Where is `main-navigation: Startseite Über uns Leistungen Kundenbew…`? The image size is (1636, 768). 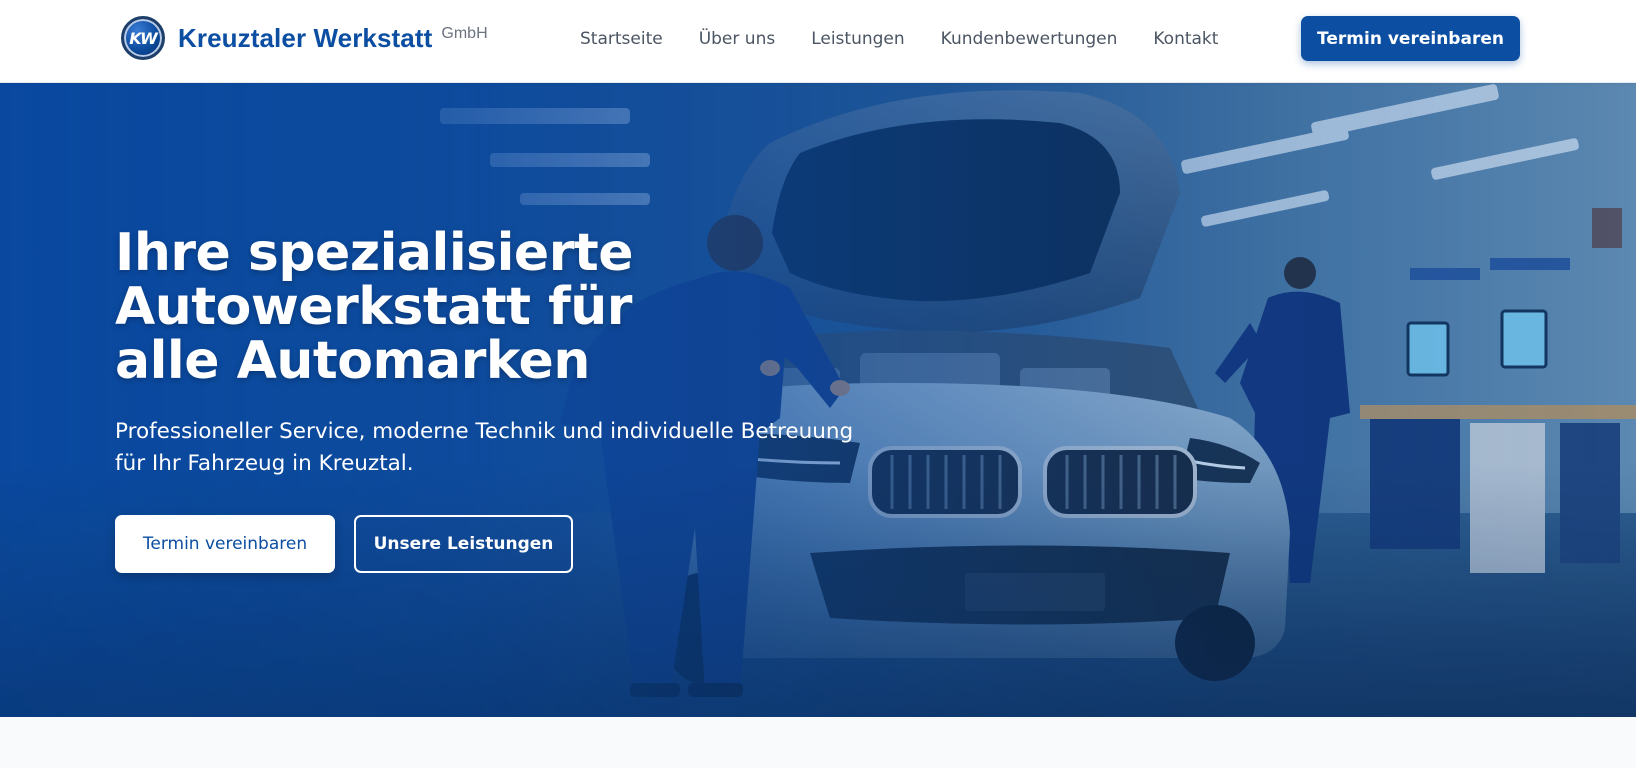
main-navigation: Startseite Über uns Leistungen Kundenbew… is located at coordinates (899, 39).